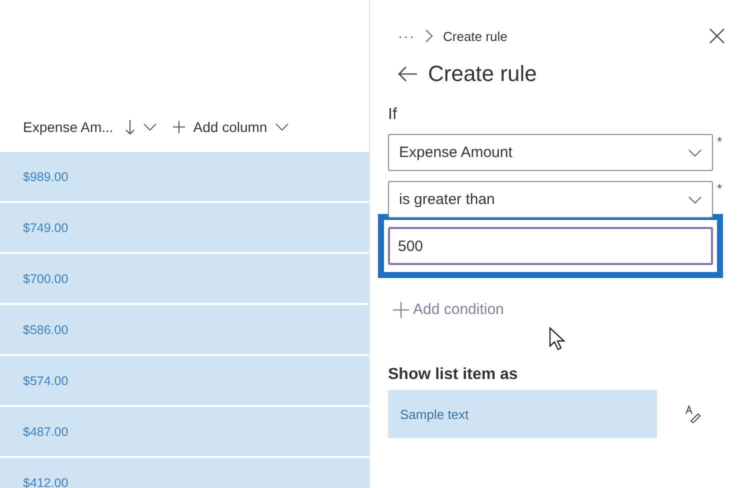  Describe the element at coordinates (550, 199) in the screenshot. I see `condition-dropdown: is greater than` at that location.